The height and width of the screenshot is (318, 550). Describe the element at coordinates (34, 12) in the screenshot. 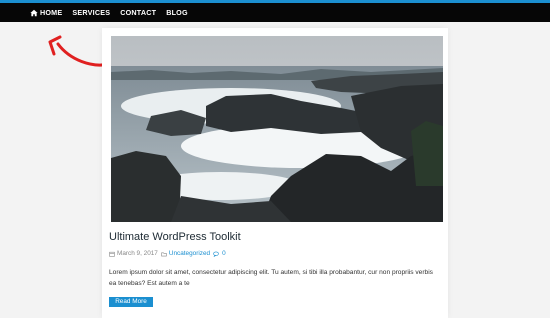

I see `home-icon` at that location.